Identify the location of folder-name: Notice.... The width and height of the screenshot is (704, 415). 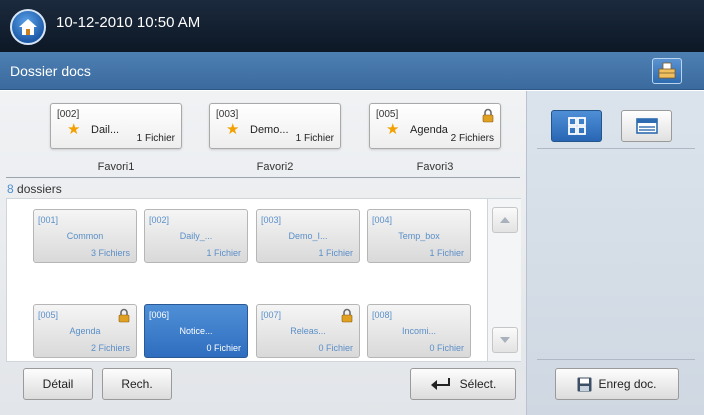
(196, 331).